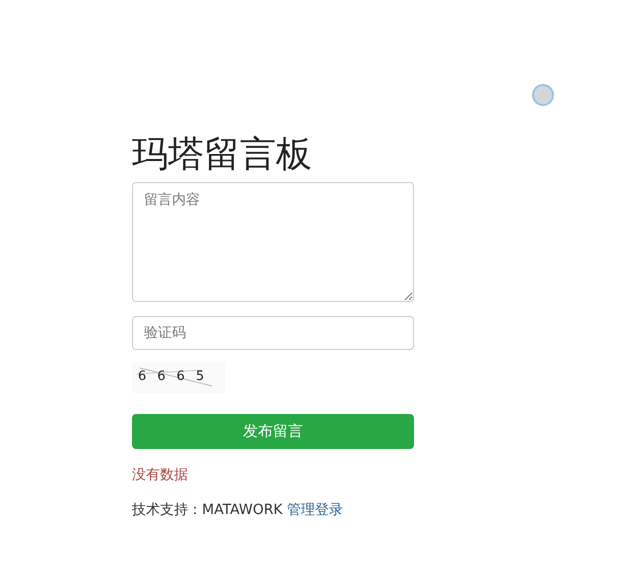 This screenshot has width=632, height=569. What do you see at coordinates (273, 333) in the screenshot?
I see `captcha-field: 验证码` at bounding box center [273, 333].